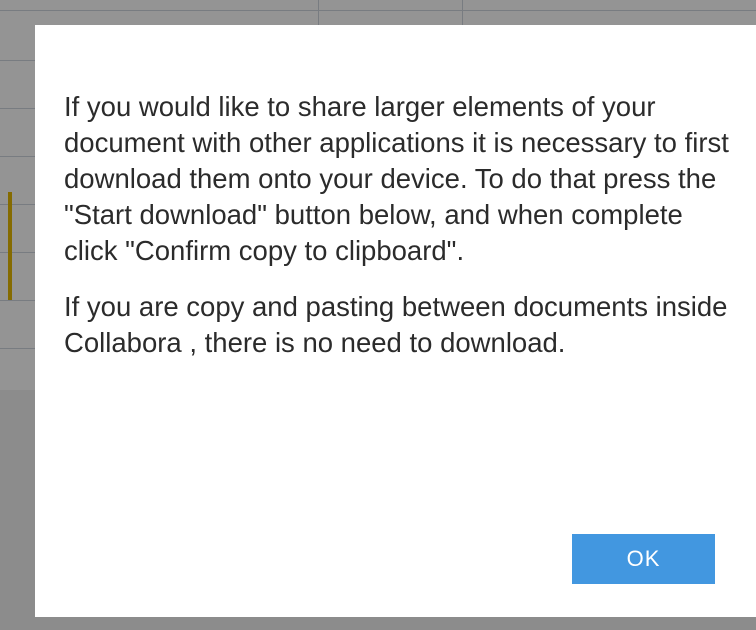 This screenshot has width=756, height=630. I want to click on ok-button: OK, so click(643, 559).